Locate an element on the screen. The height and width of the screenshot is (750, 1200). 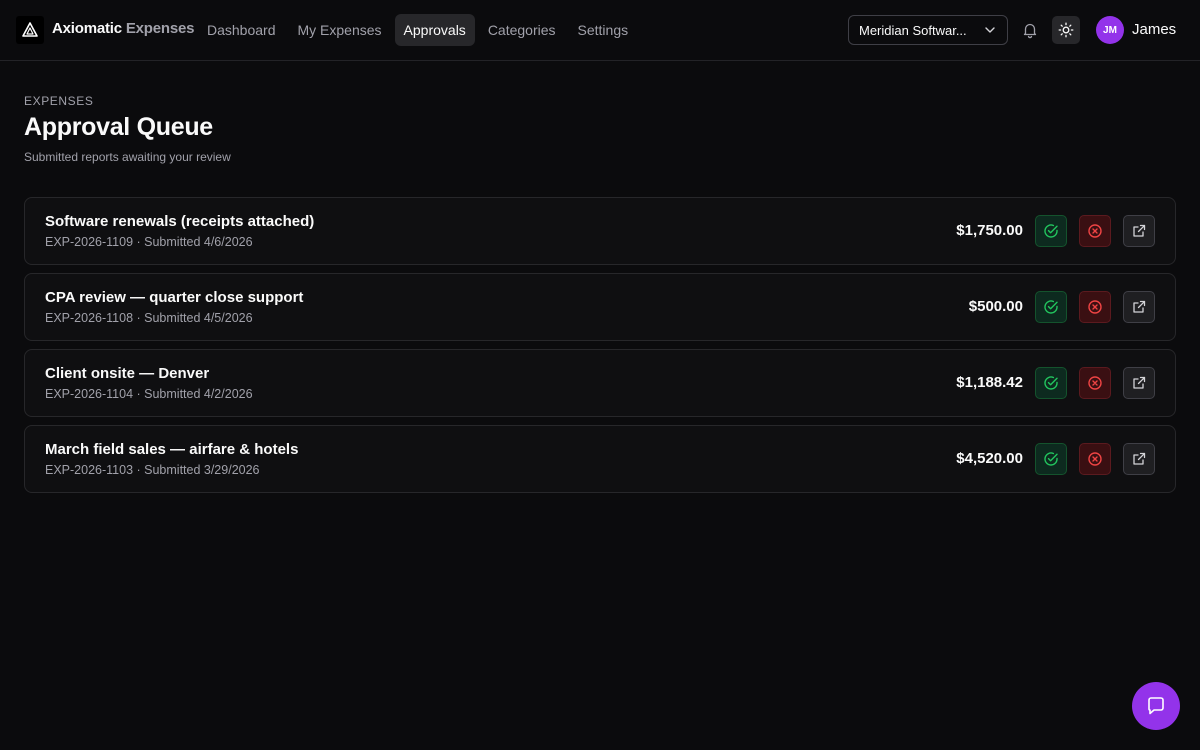
bell-icon is located at coordinates (1030, 30).